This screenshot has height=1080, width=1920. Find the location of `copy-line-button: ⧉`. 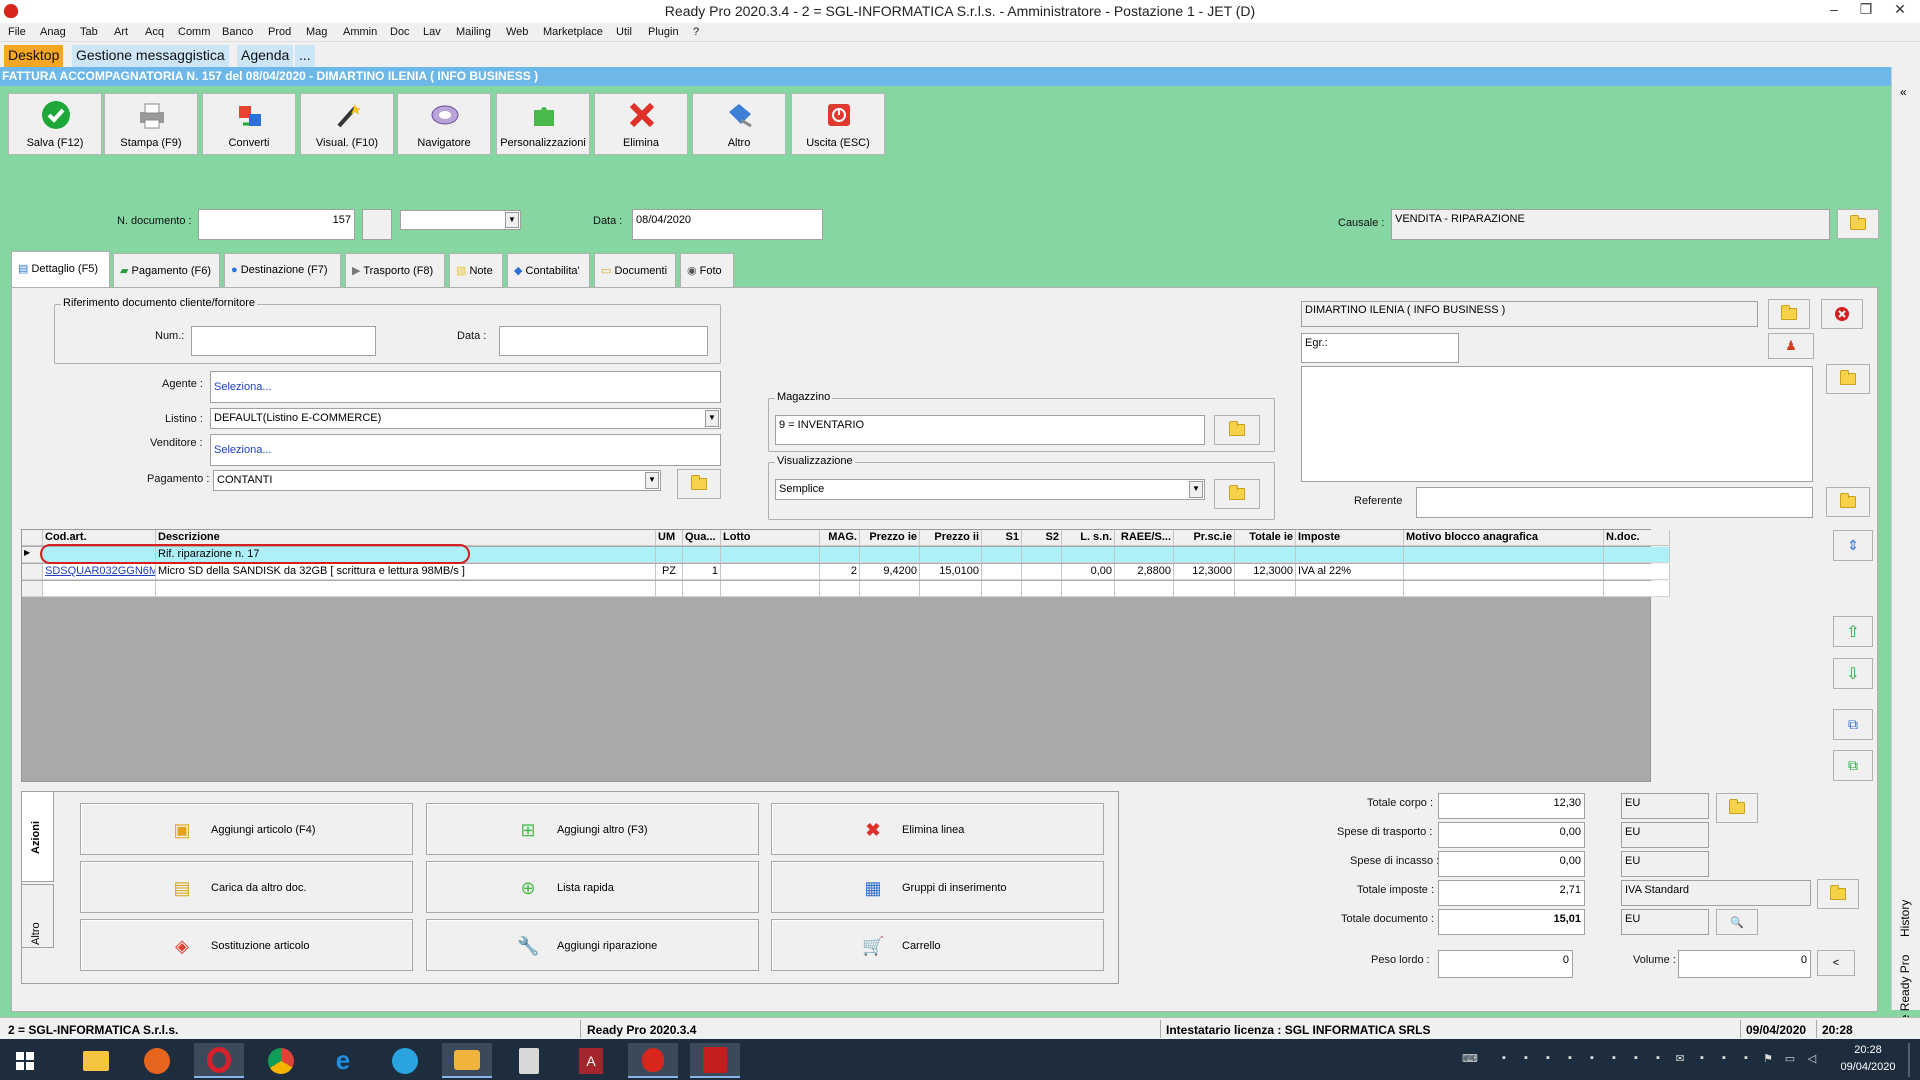

copy-line-button: ⧉ is located at coordinates (1853, 724).